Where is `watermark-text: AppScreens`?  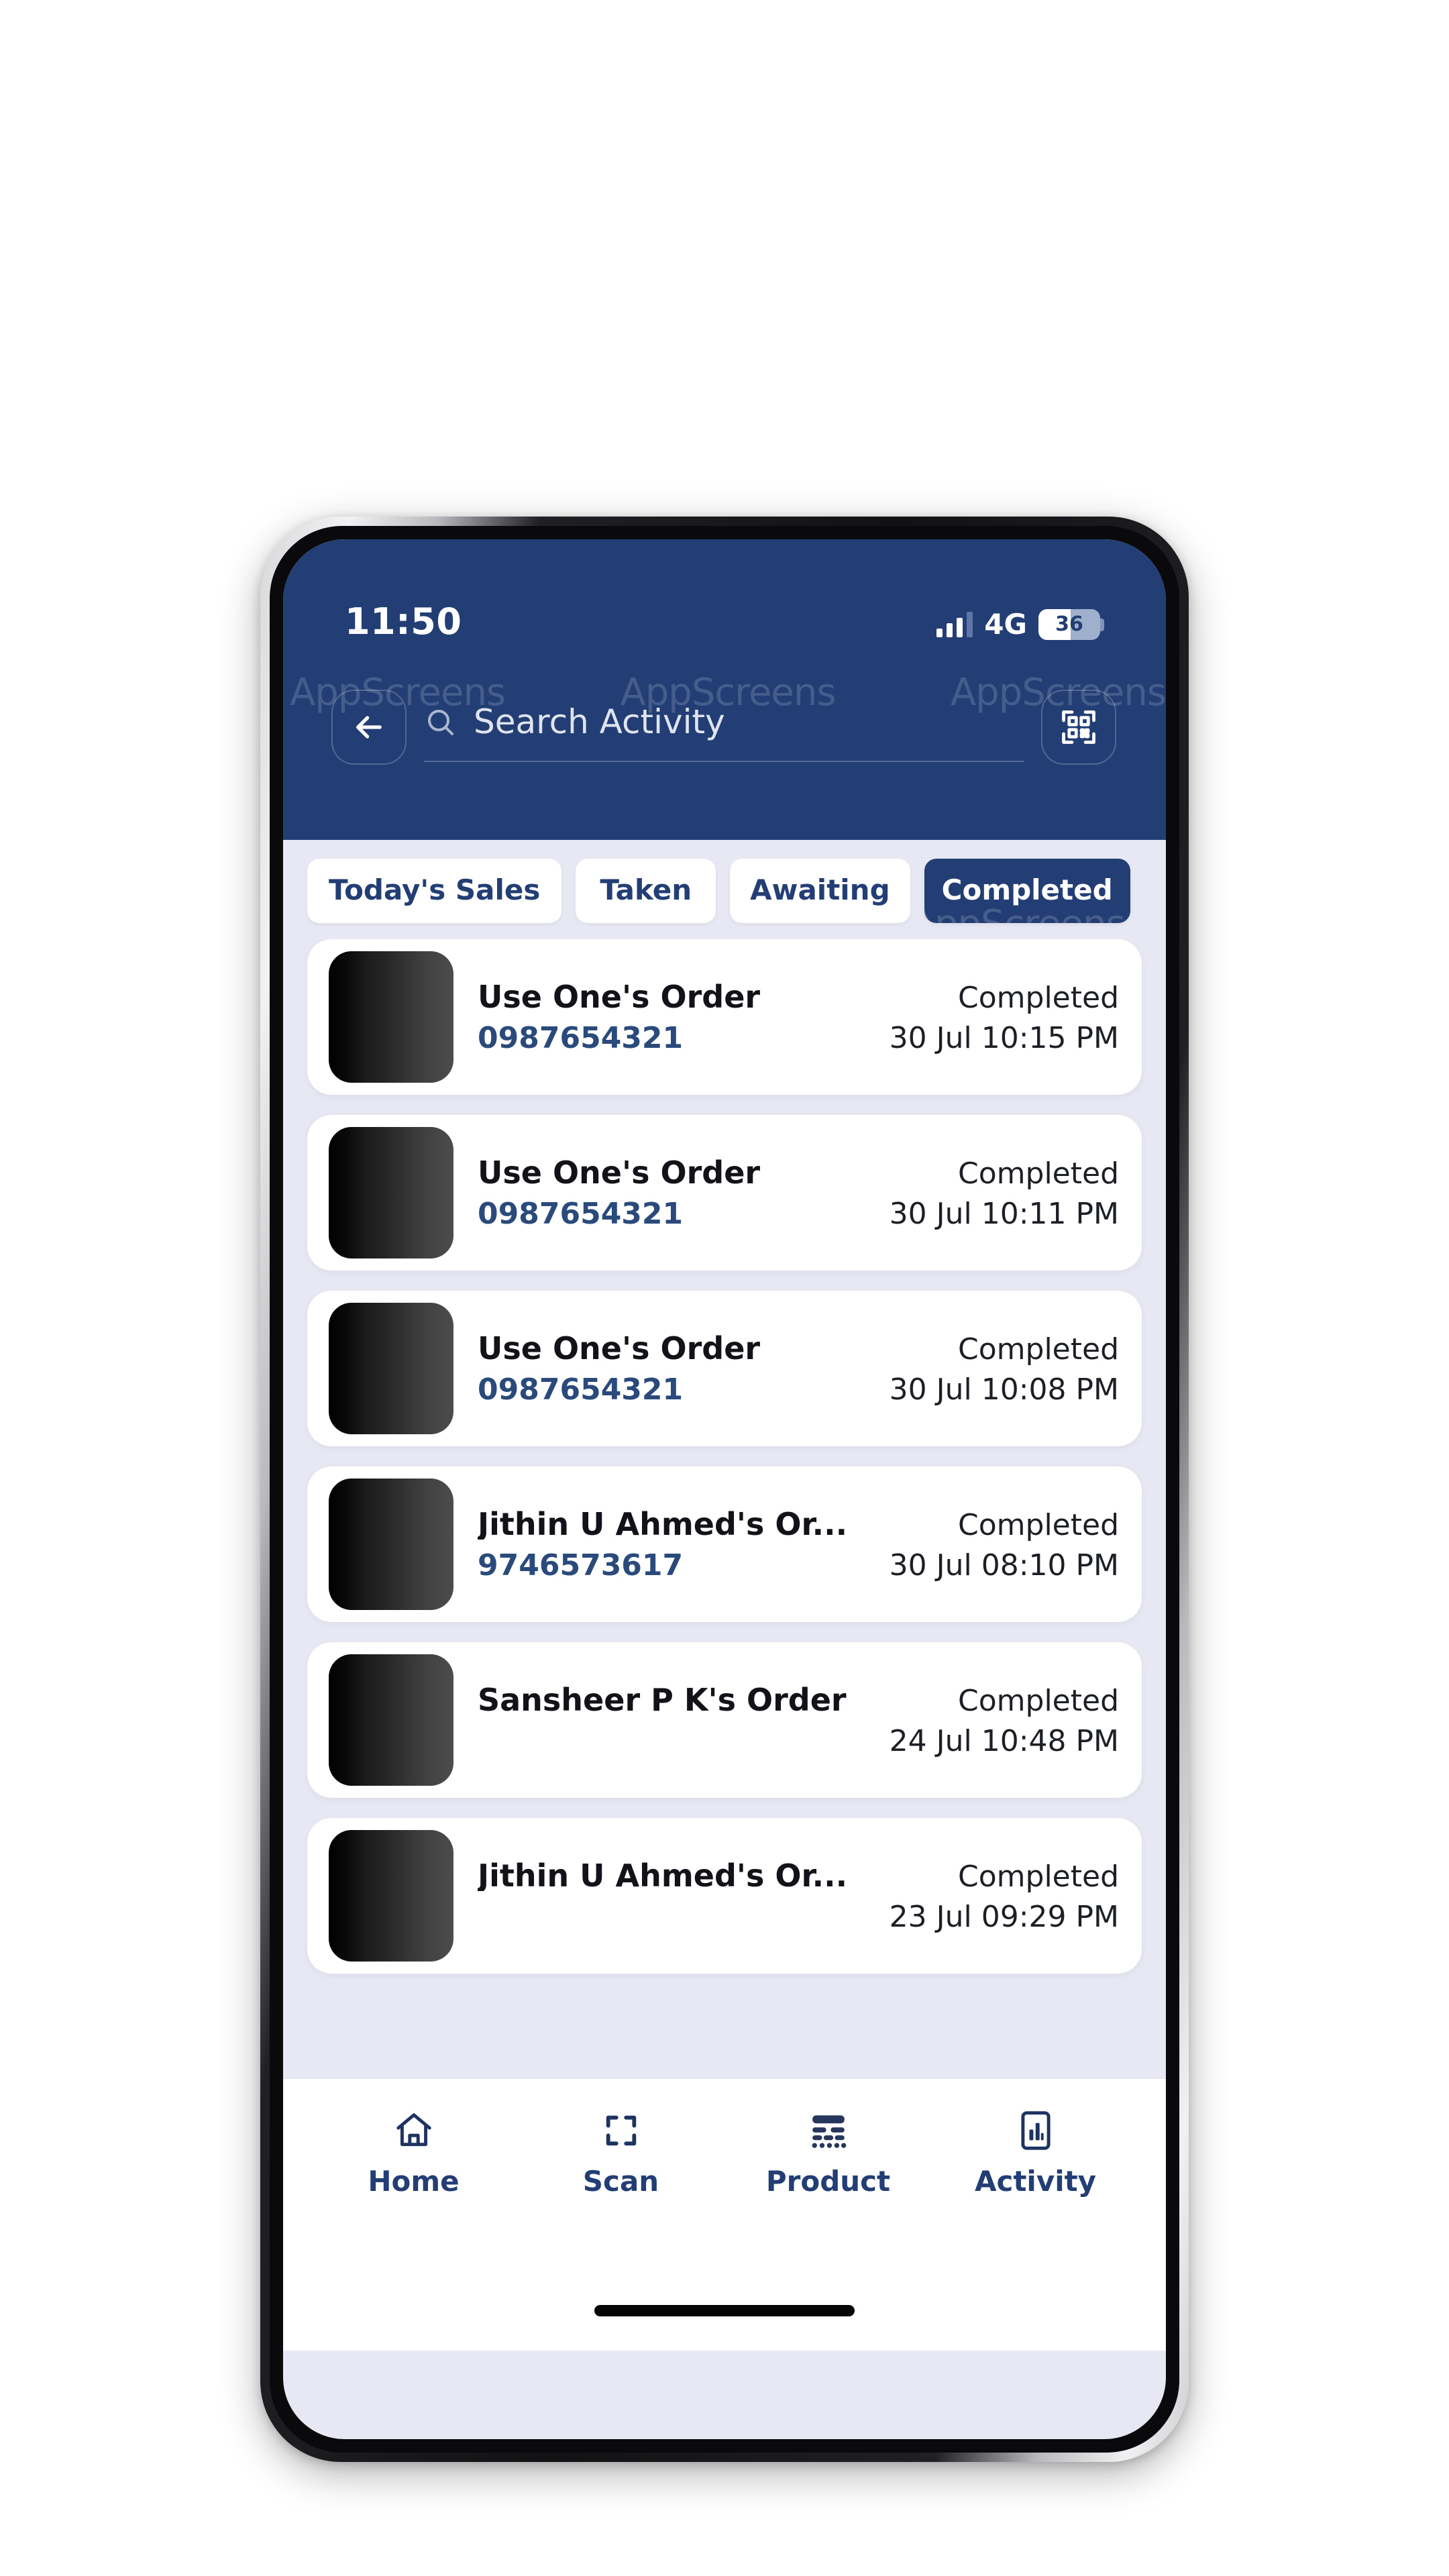
watermark-text: AppScreens is located at coordinates (1025, 915).